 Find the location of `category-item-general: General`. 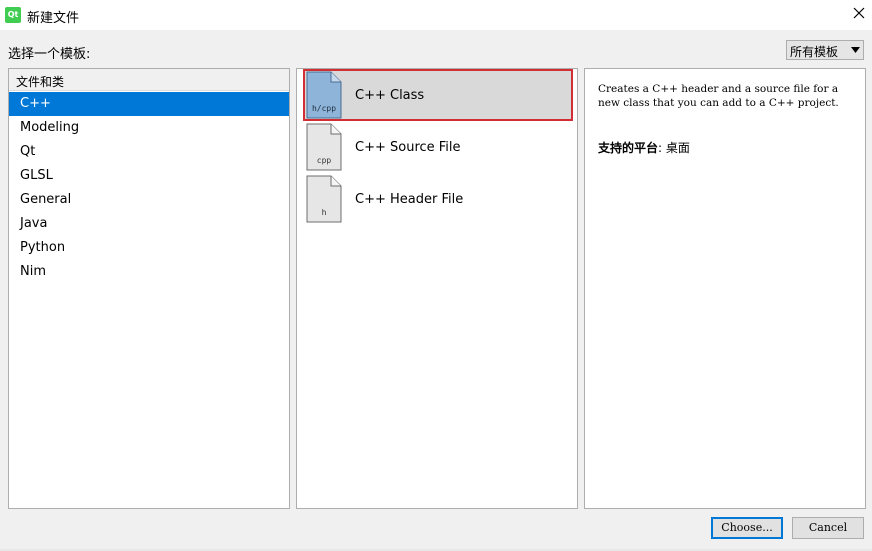

category-item-general: General is located at coordinates (149, 200).